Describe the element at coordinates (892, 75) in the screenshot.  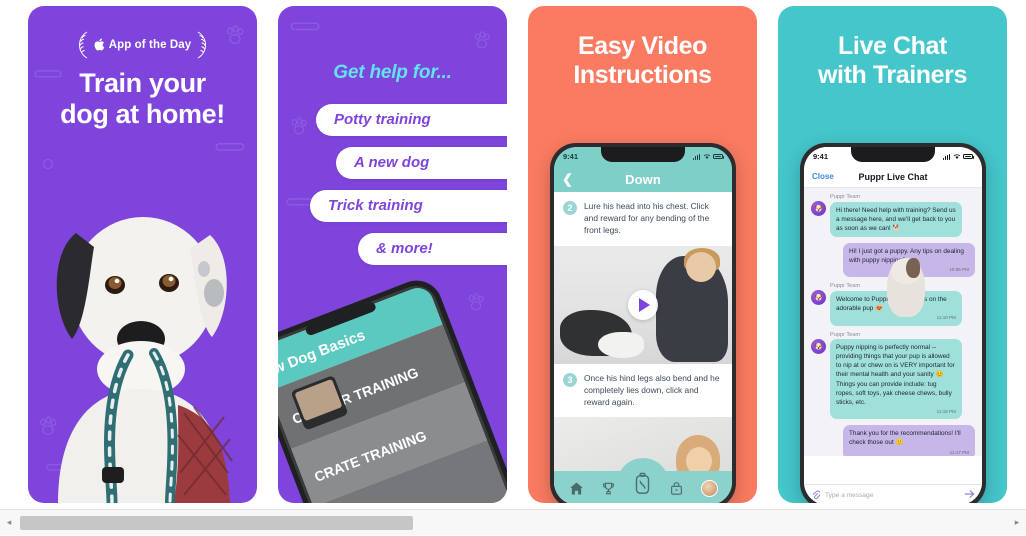
I see `headline-line-2: with Trainers` at that location.